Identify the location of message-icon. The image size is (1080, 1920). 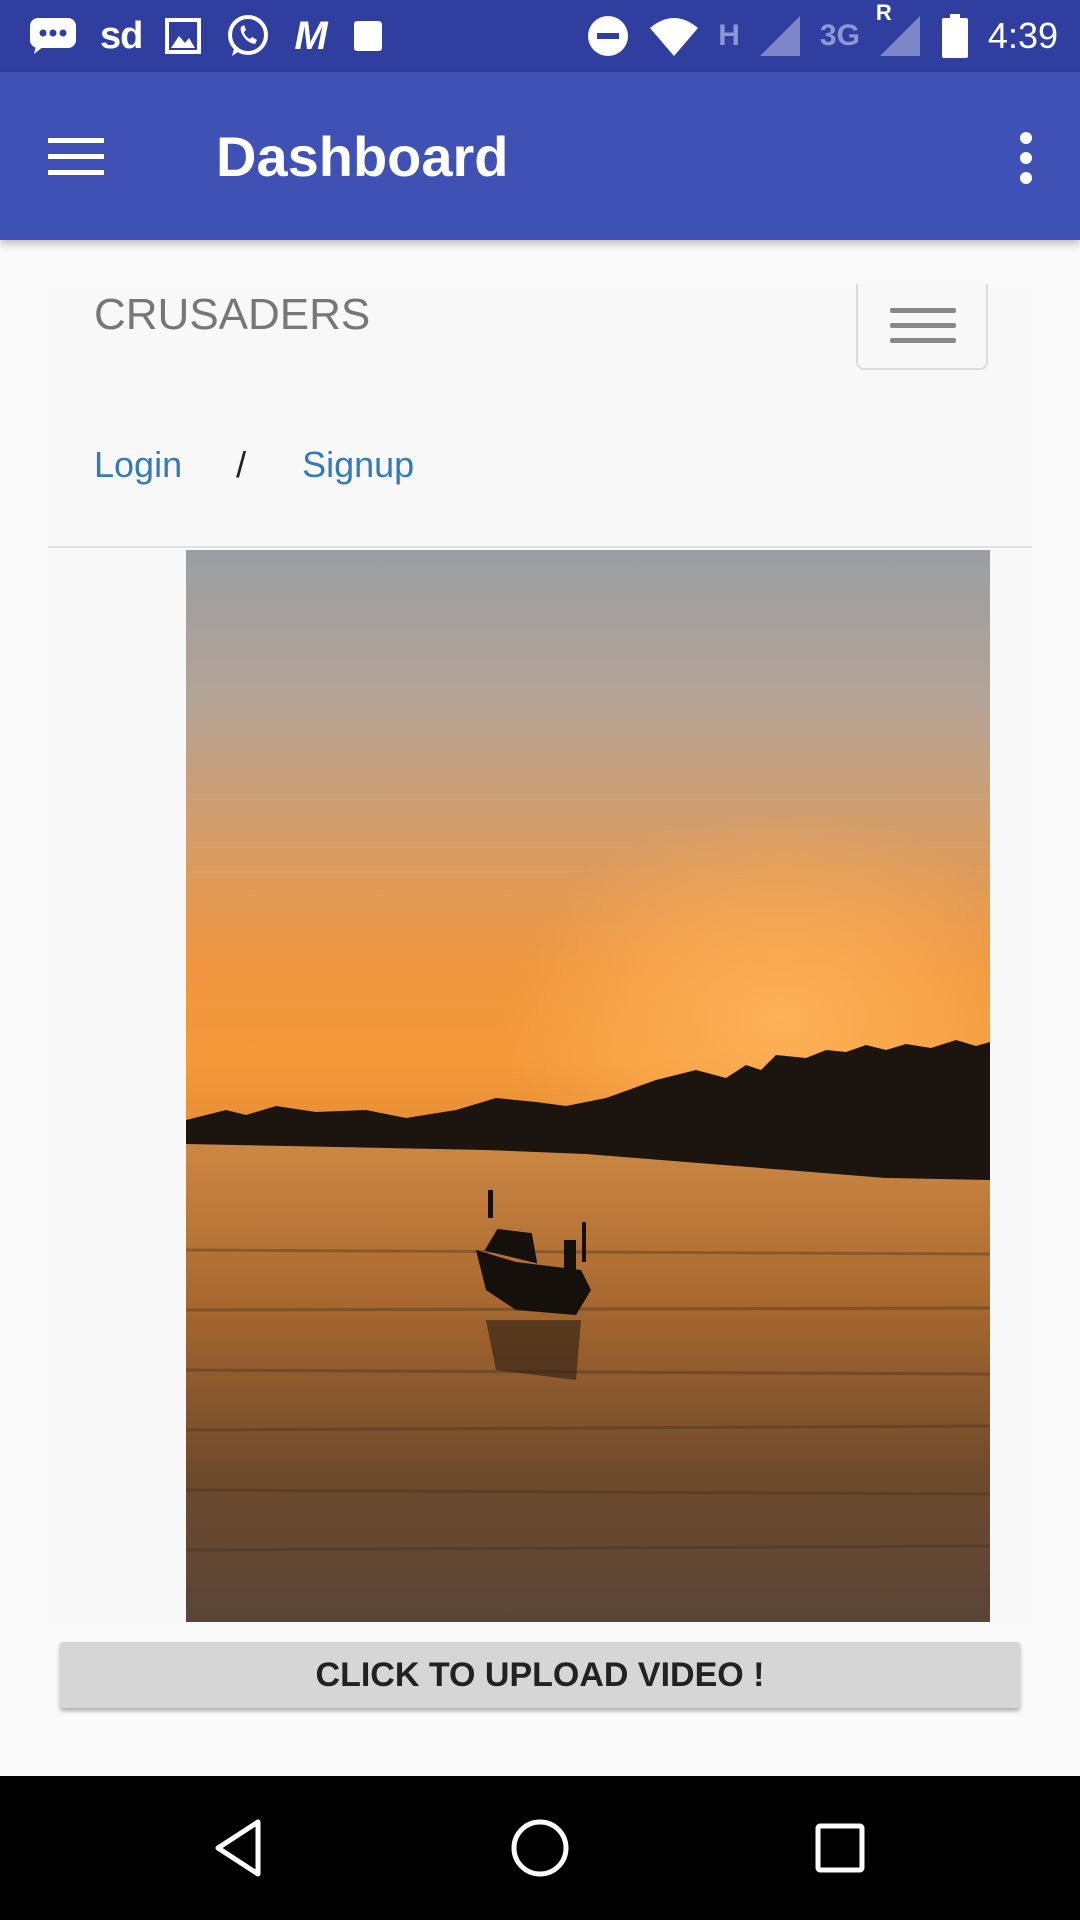
(53, 36).